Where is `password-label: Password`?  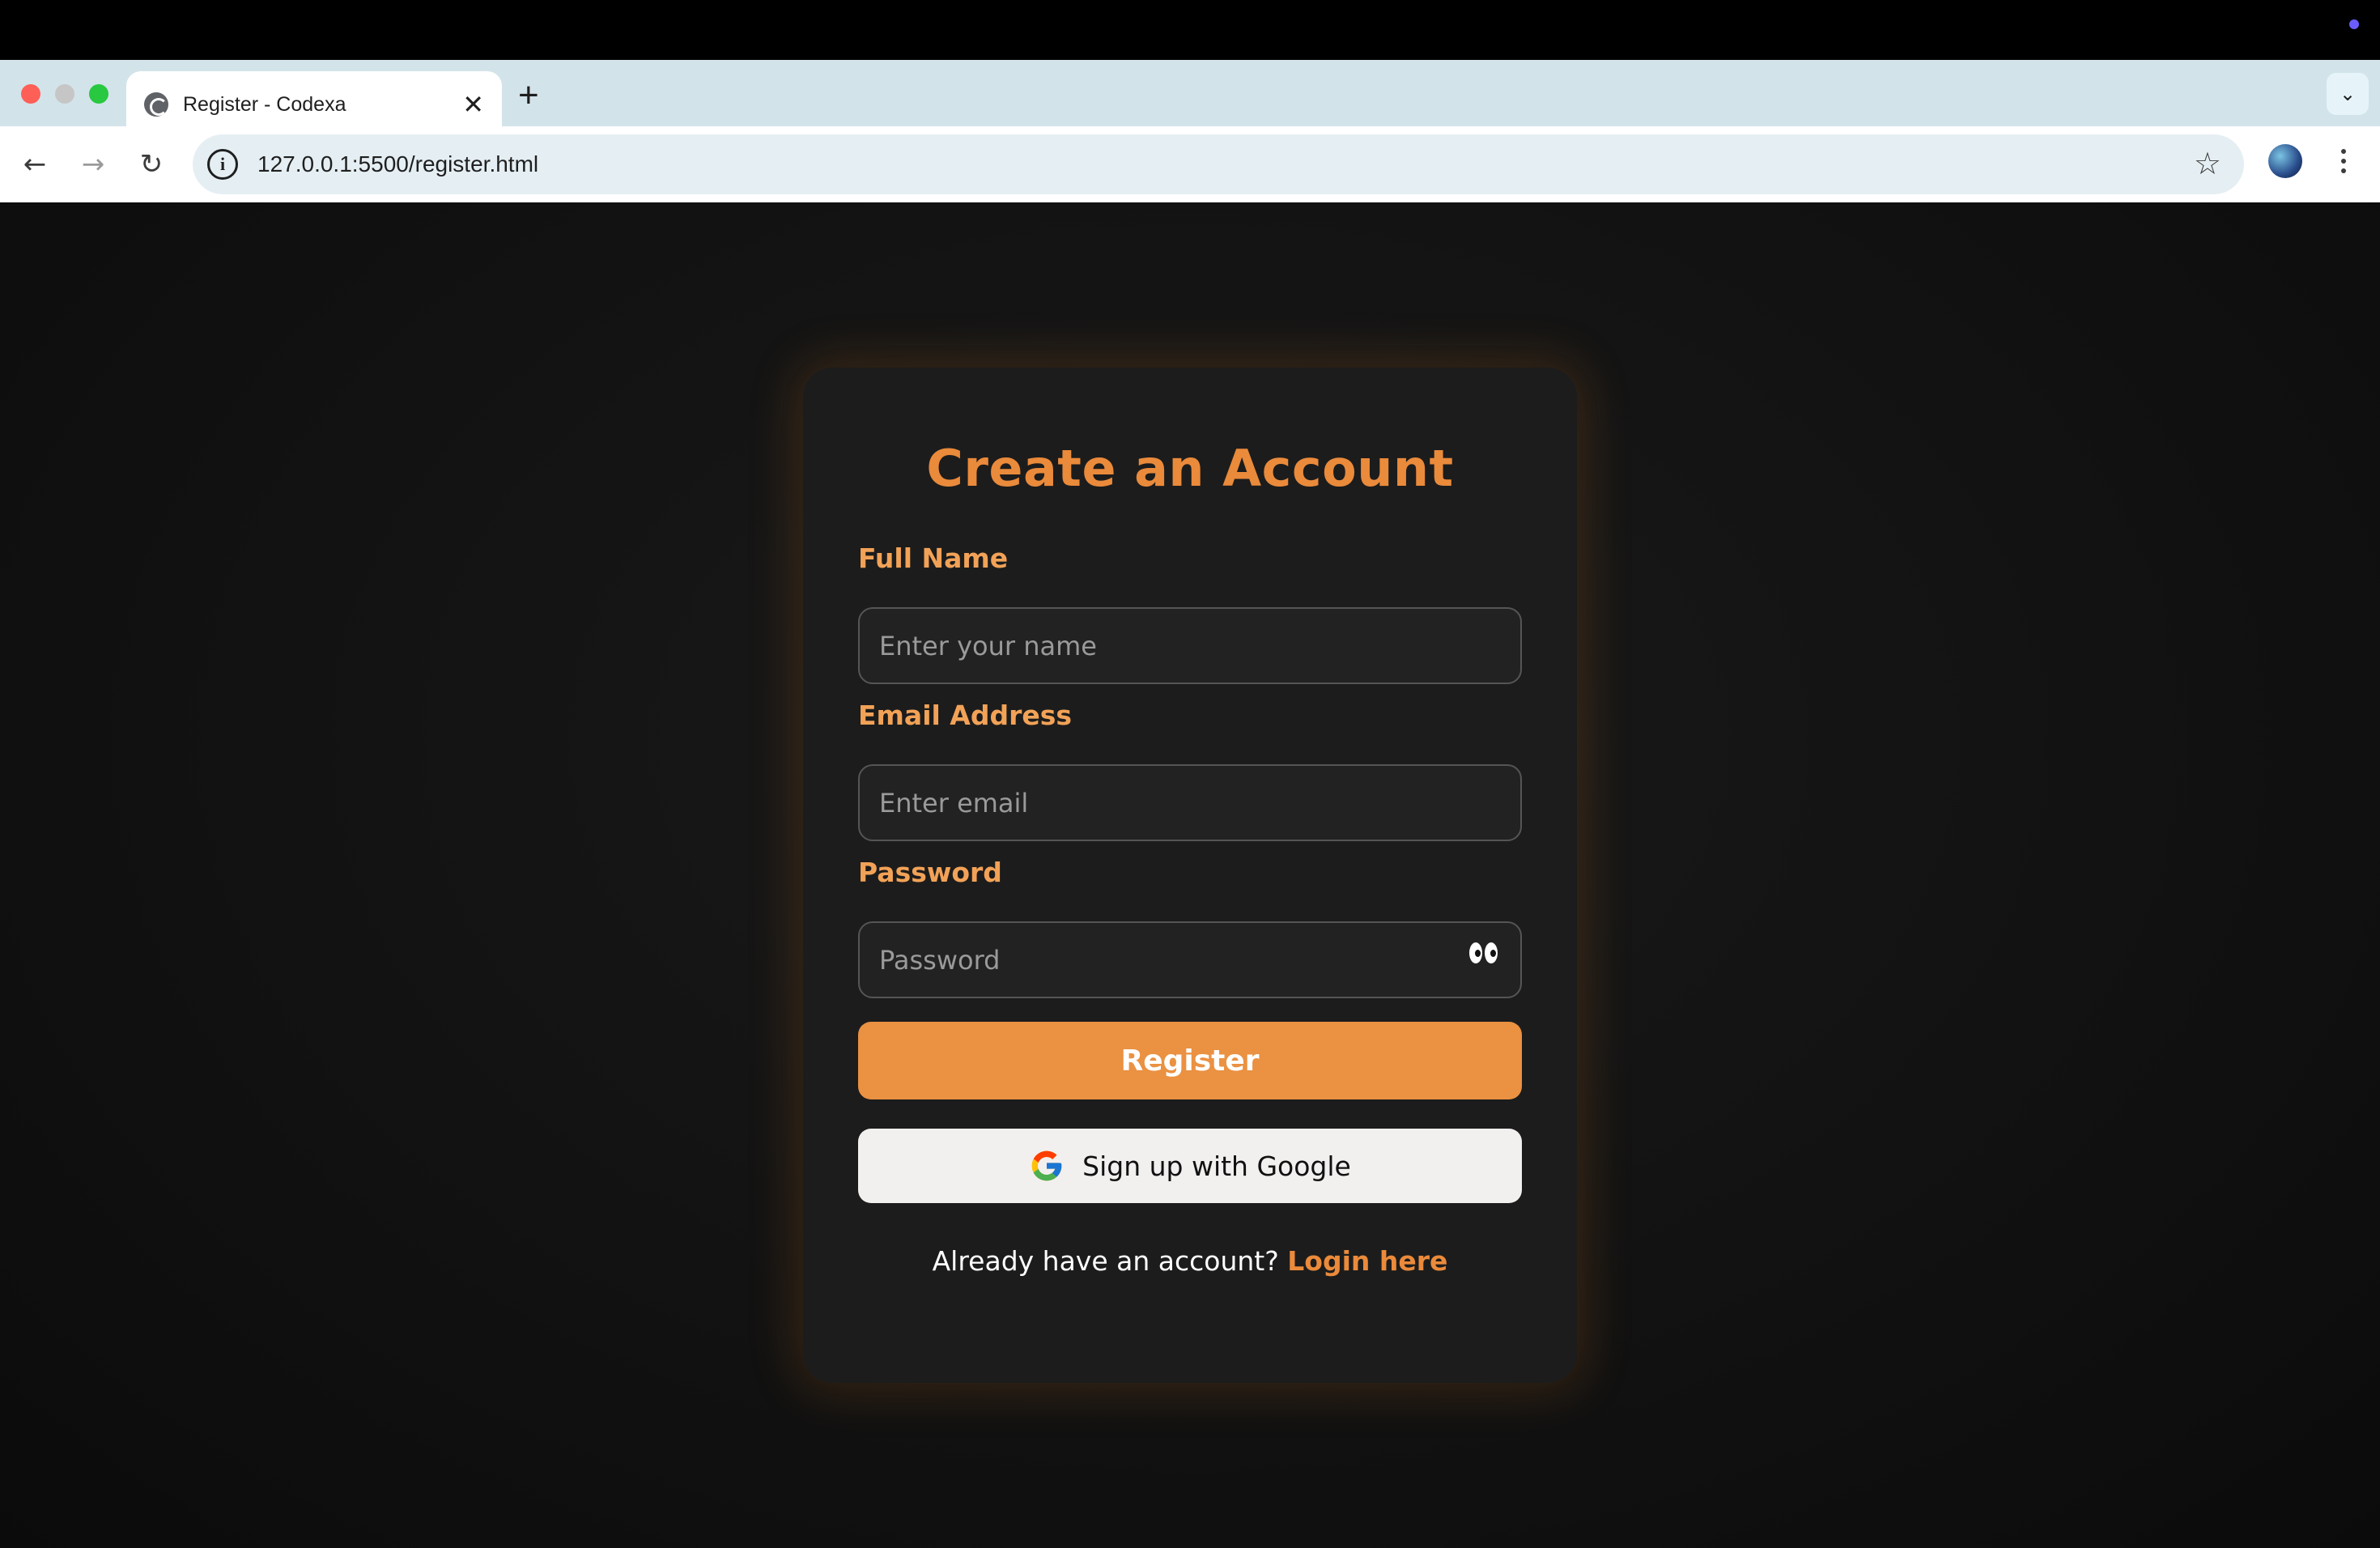 password-label: Password is located at coordinates (930, 873).